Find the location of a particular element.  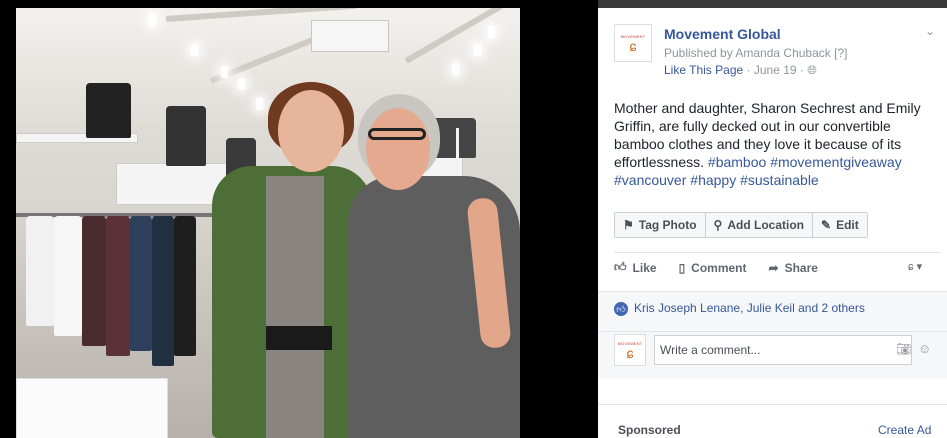

photo-woman-left-face is located at coordinates (311, 131).